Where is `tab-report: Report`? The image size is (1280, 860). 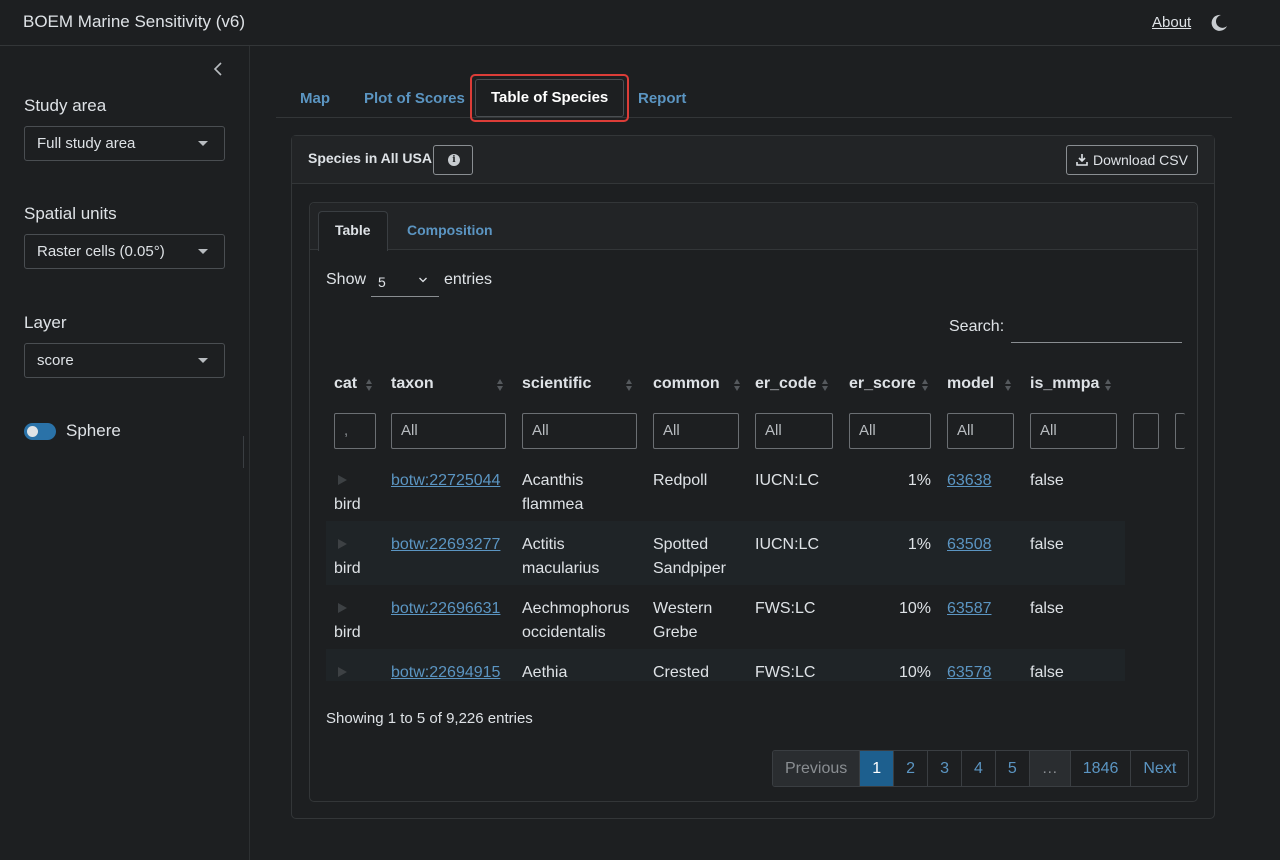
tab-report: Report is located at coordinates (662, 98).